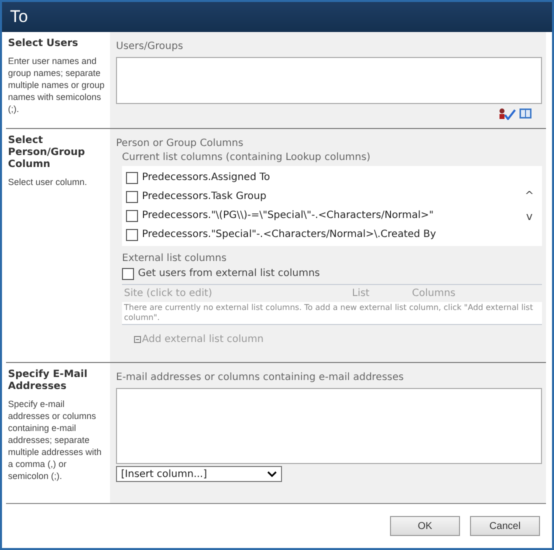  I want to click on scroll-up-button: ^, so click(529, 195).